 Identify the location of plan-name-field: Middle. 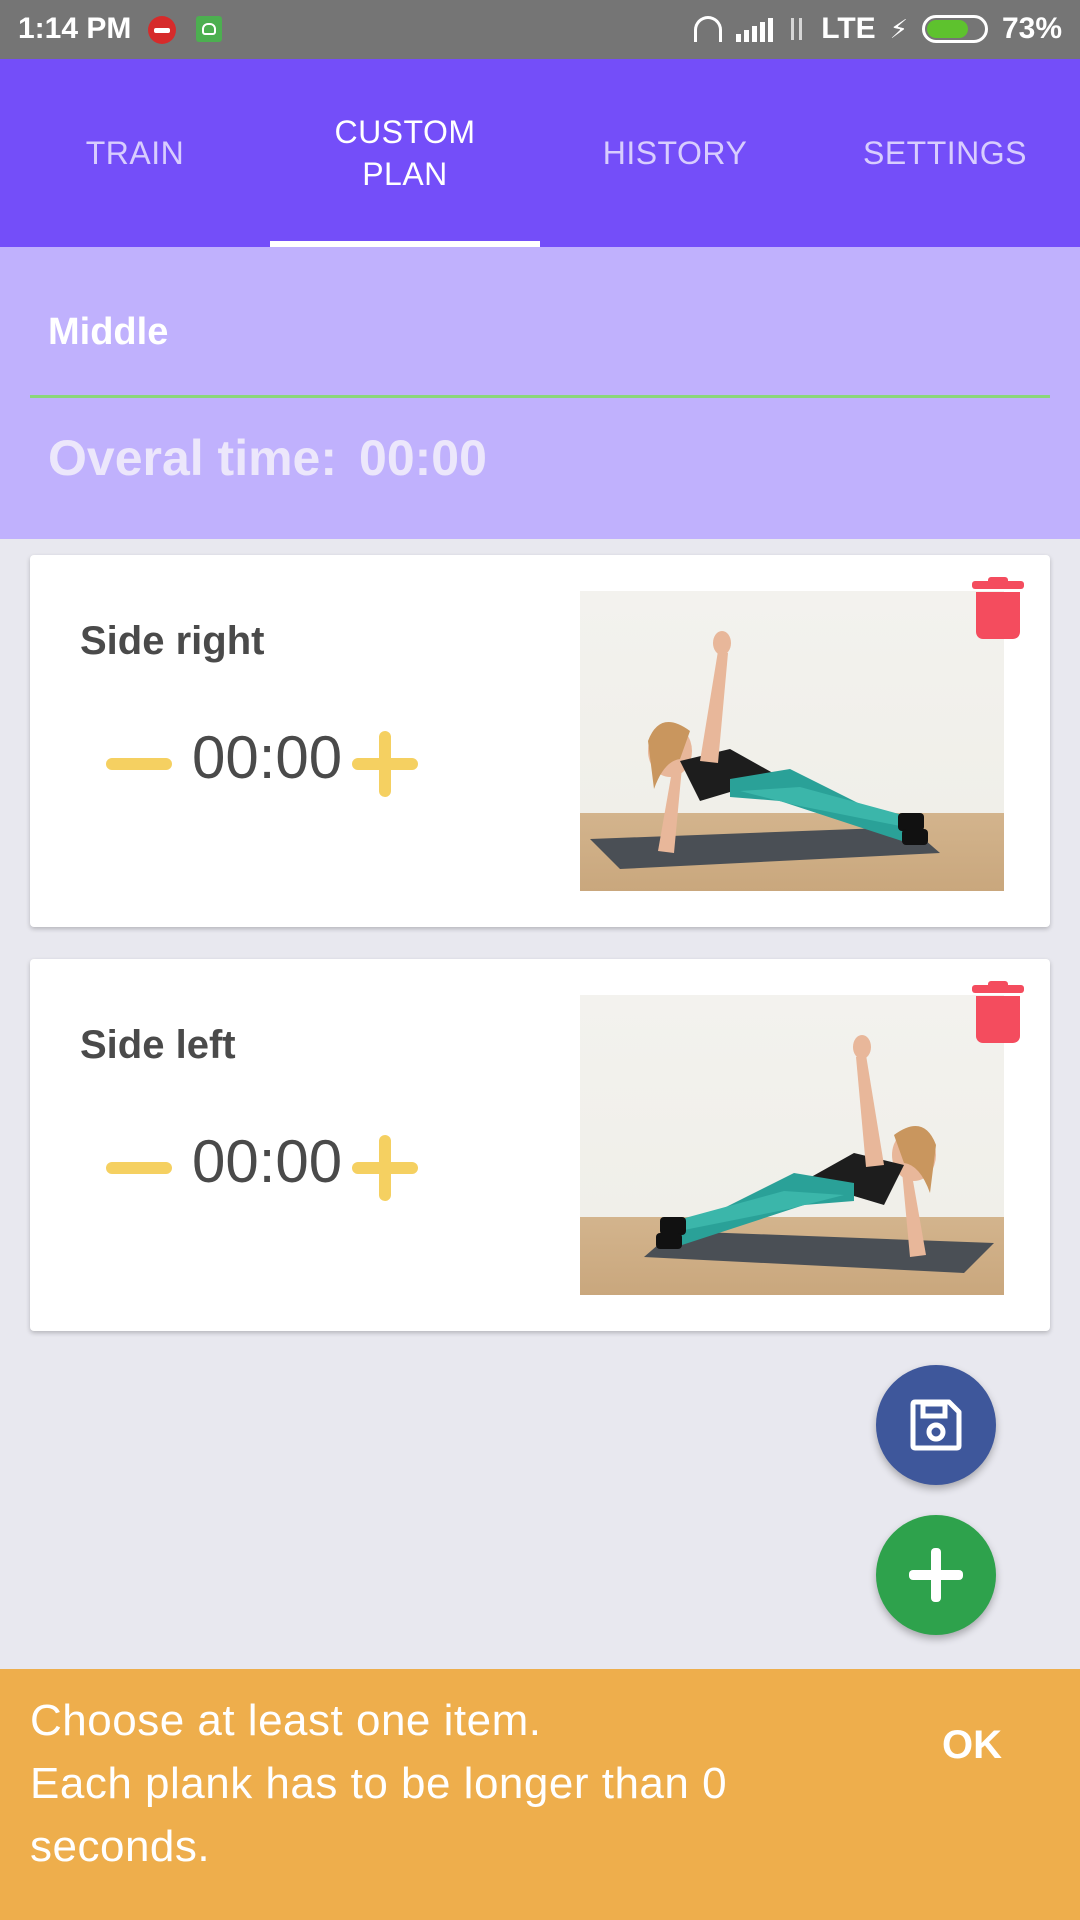
(108, 332).